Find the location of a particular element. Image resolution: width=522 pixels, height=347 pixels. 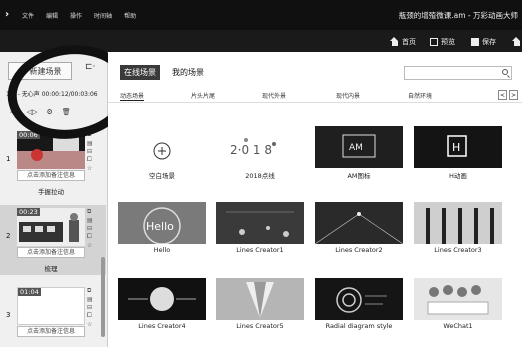

document-title: 瓶颈的增殖微课.am - 万彩动画大师 is located at coordinates (458, 15).